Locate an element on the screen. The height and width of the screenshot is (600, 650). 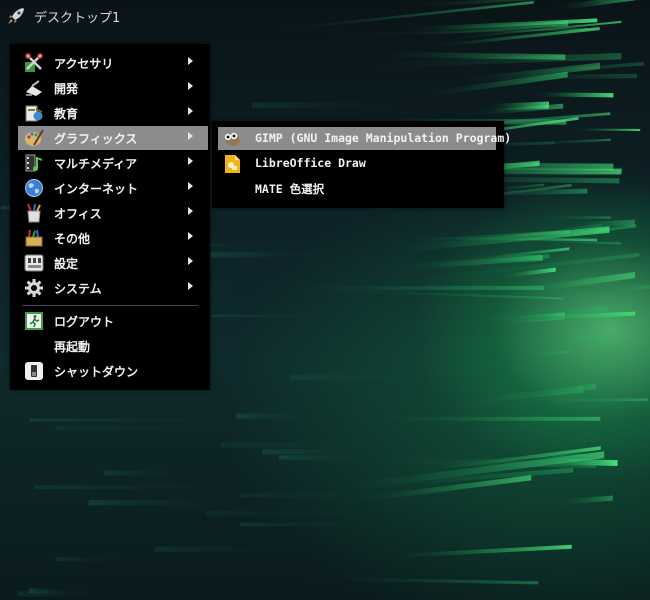
submenu-item-label: LibreOffice Draw is located at coordinates (310, 163).